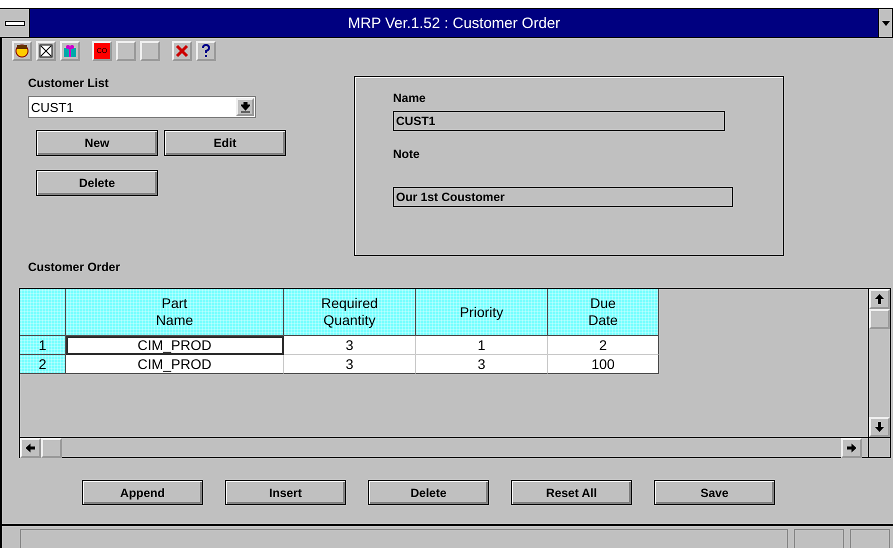  Describe the element at coordinates (225, 143) in the screenshot. I see `customer-button: Edit` at that location.